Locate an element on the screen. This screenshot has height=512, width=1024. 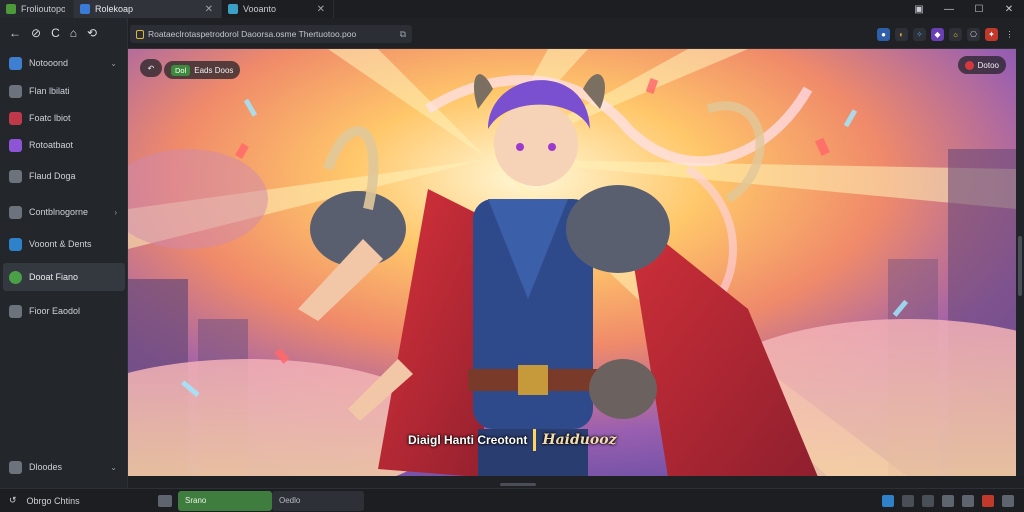
caption-brand: Haiduooz is located at coordinates (579, 440).